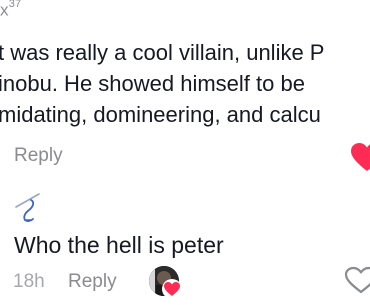 The height and width of the screenshot is (305, 370). What do you see at coordinates (162, 52) in the screenshot?
I see `comment-text-line-1: t was really a cool villain, unlike P` at bounding box center [162, 52].